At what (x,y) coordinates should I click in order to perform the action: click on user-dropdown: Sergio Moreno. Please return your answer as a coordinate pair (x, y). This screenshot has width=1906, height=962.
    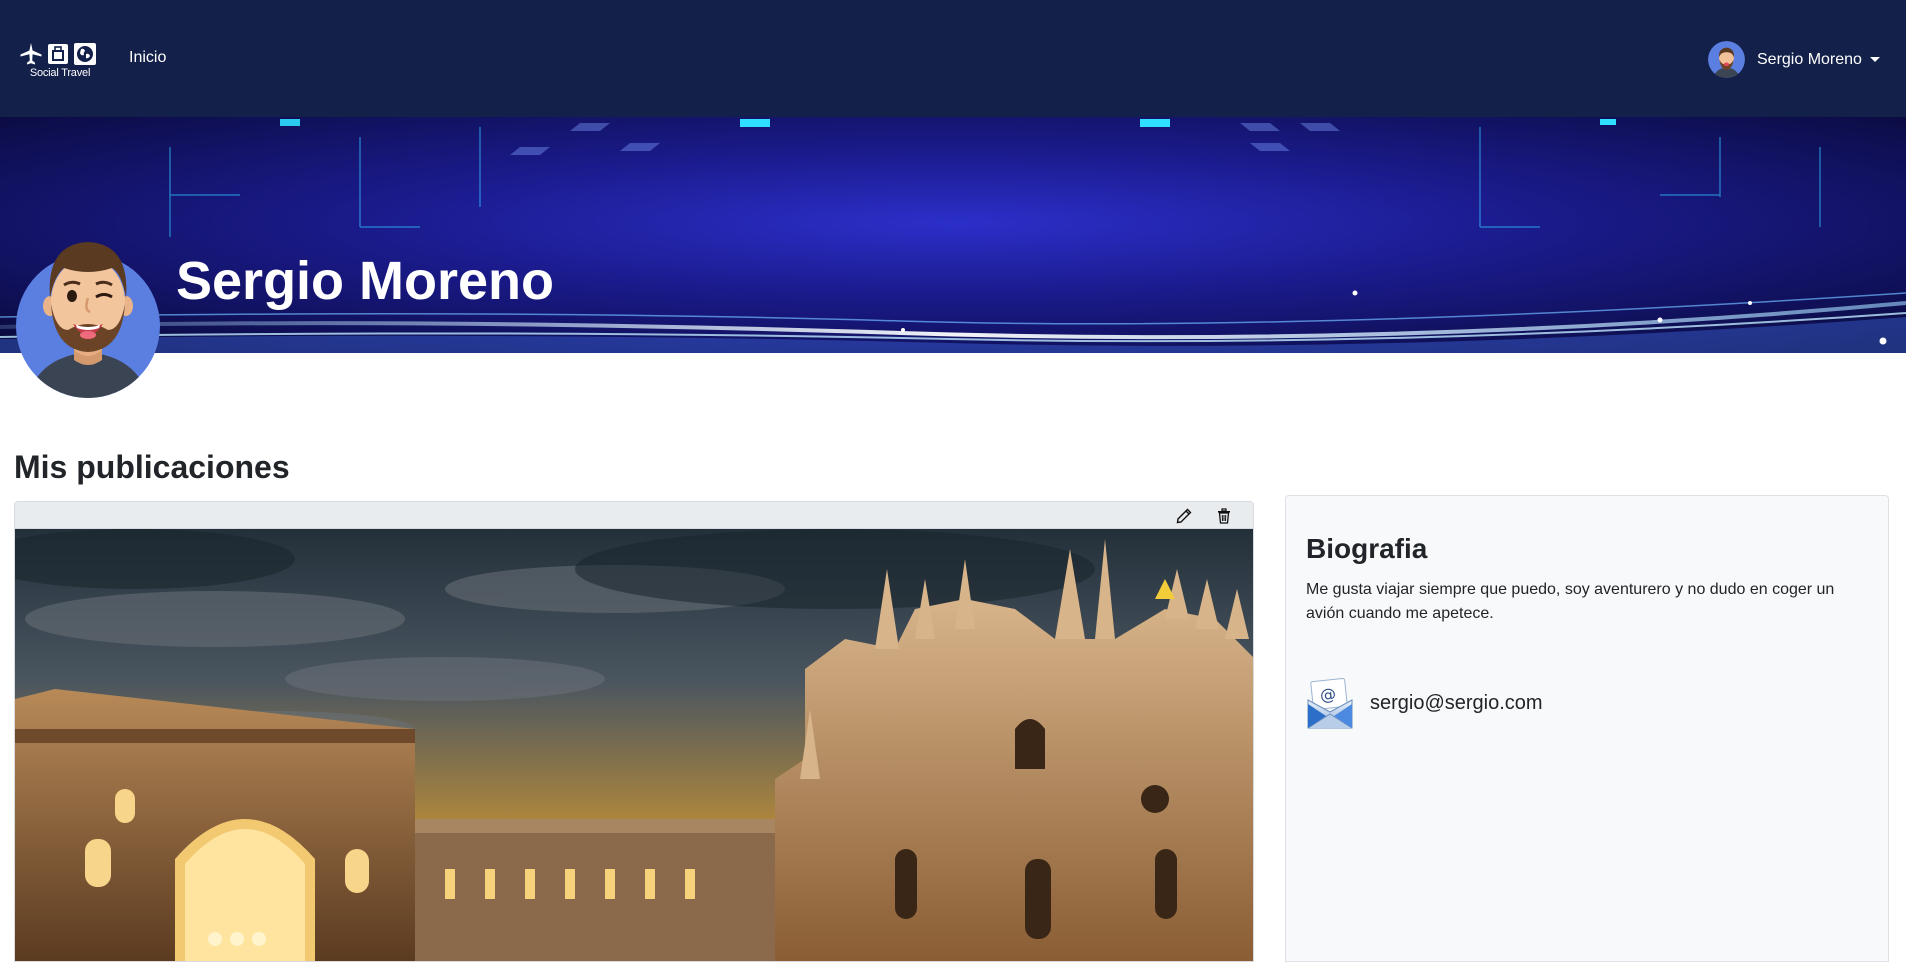
    Looking at the image, I should click on (1794, 59).